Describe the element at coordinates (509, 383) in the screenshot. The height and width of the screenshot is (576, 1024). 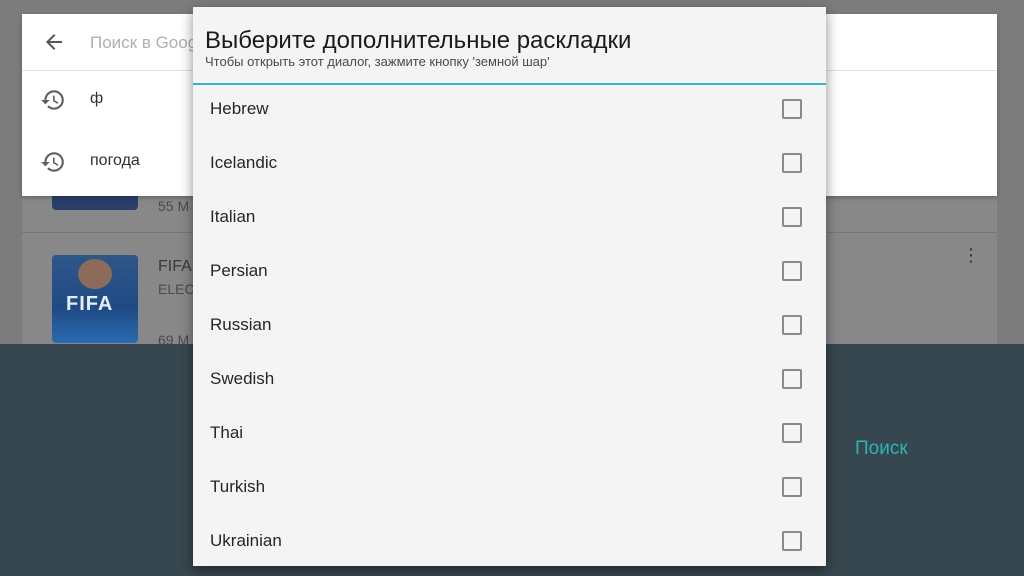
I see `language-row-swedish: Swedish` at that location.